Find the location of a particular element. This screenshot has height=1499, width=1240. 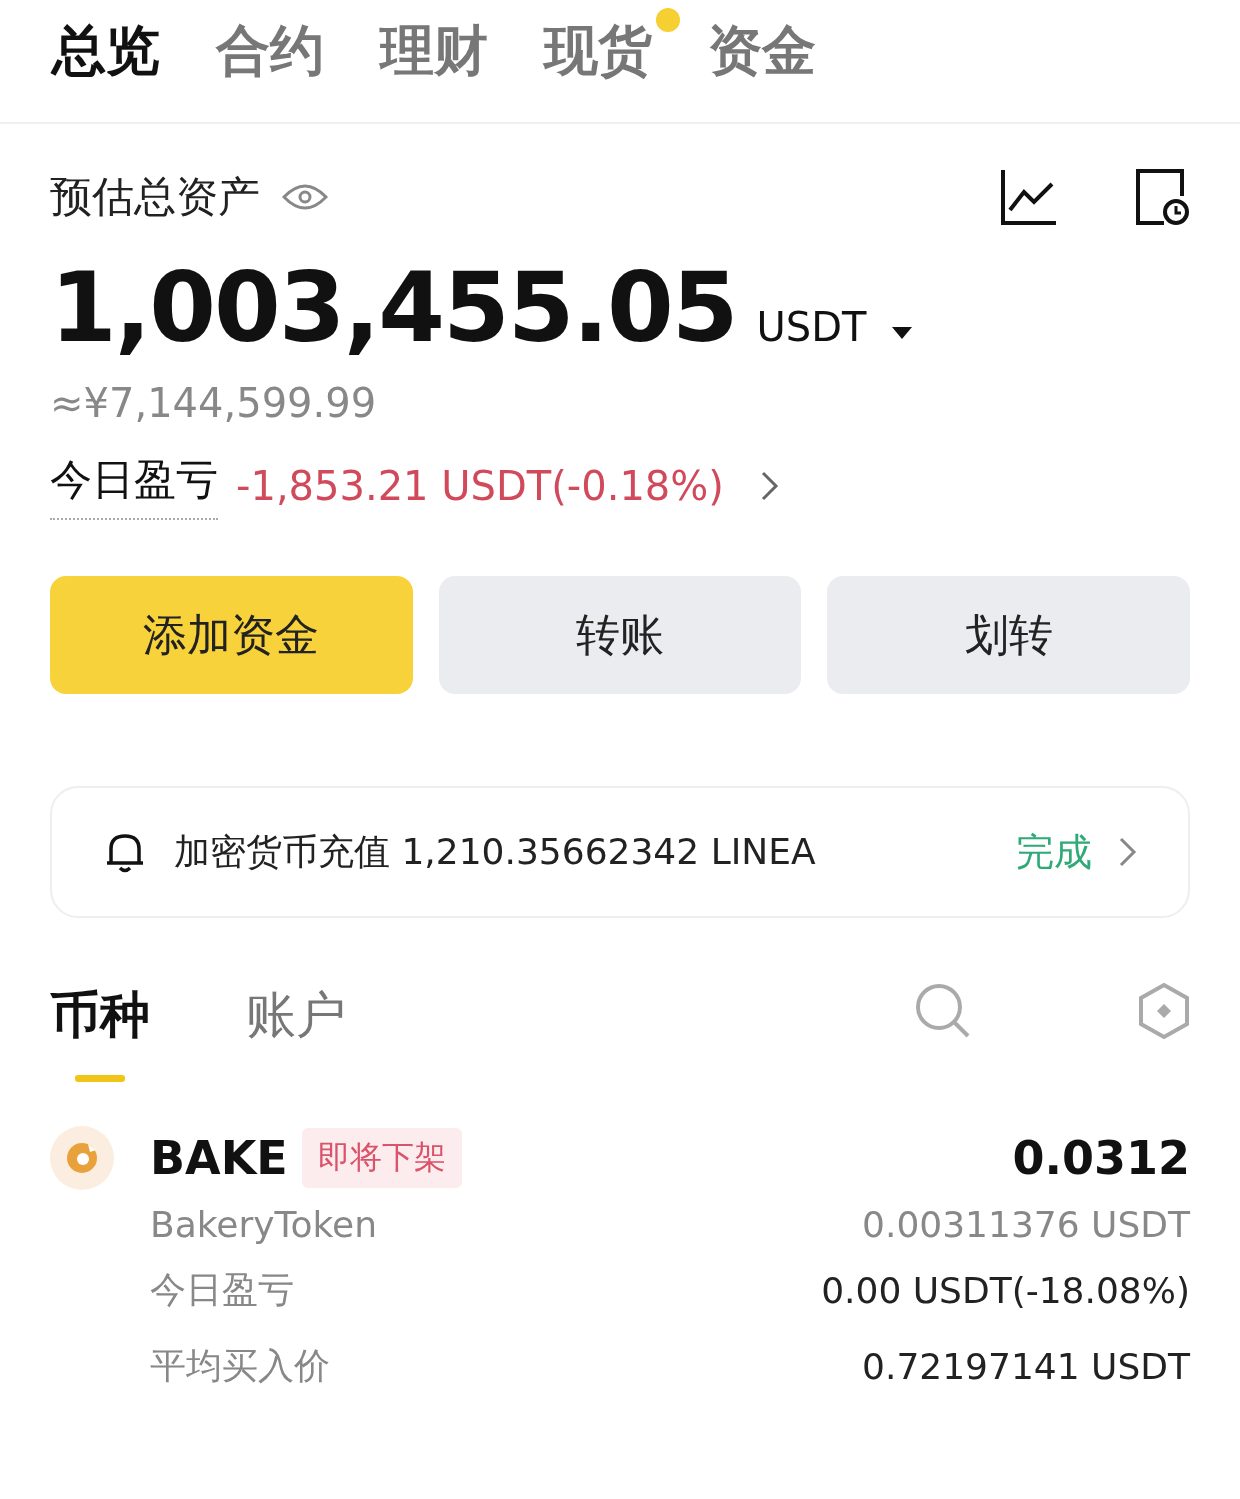

tab: 总览 is located at coordinates (106, 51).